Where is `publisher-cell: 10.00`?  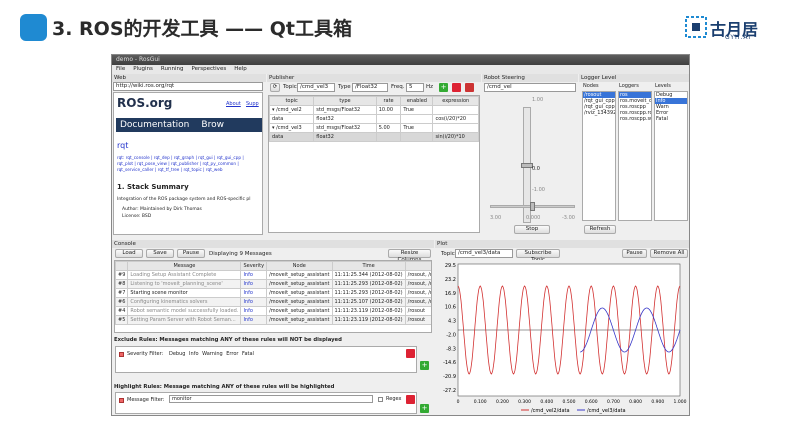 publisher-cell: 10.00 is located at coordinates (388, 110).